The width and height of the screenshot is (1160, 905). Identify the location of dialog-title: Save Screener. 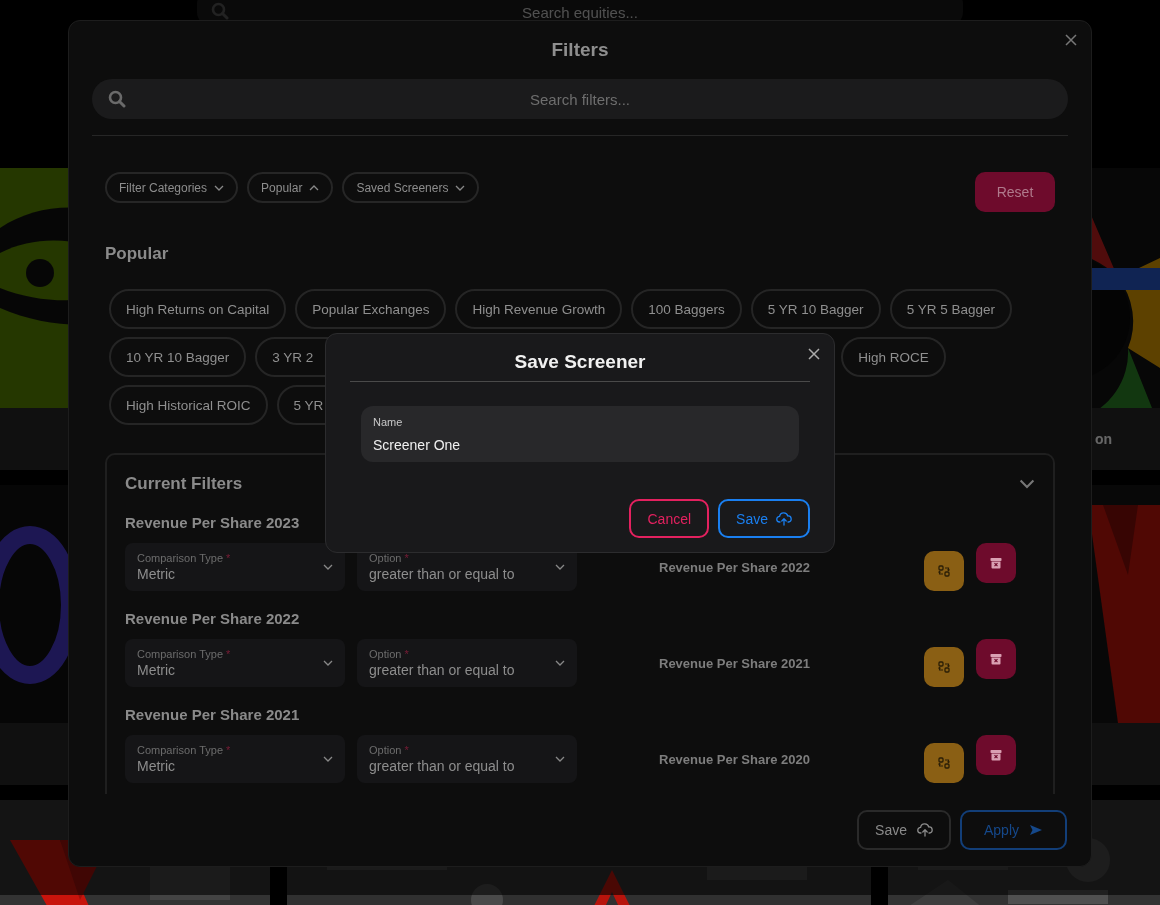
(580, 362).